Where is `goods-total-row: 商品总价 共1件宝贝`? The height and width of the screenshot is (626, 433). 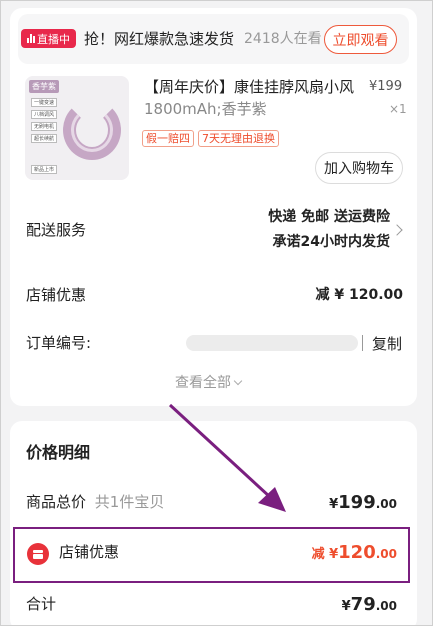
goods-total-row: 商品总价 共1件宝贝 is located at coordinates (95, 502).